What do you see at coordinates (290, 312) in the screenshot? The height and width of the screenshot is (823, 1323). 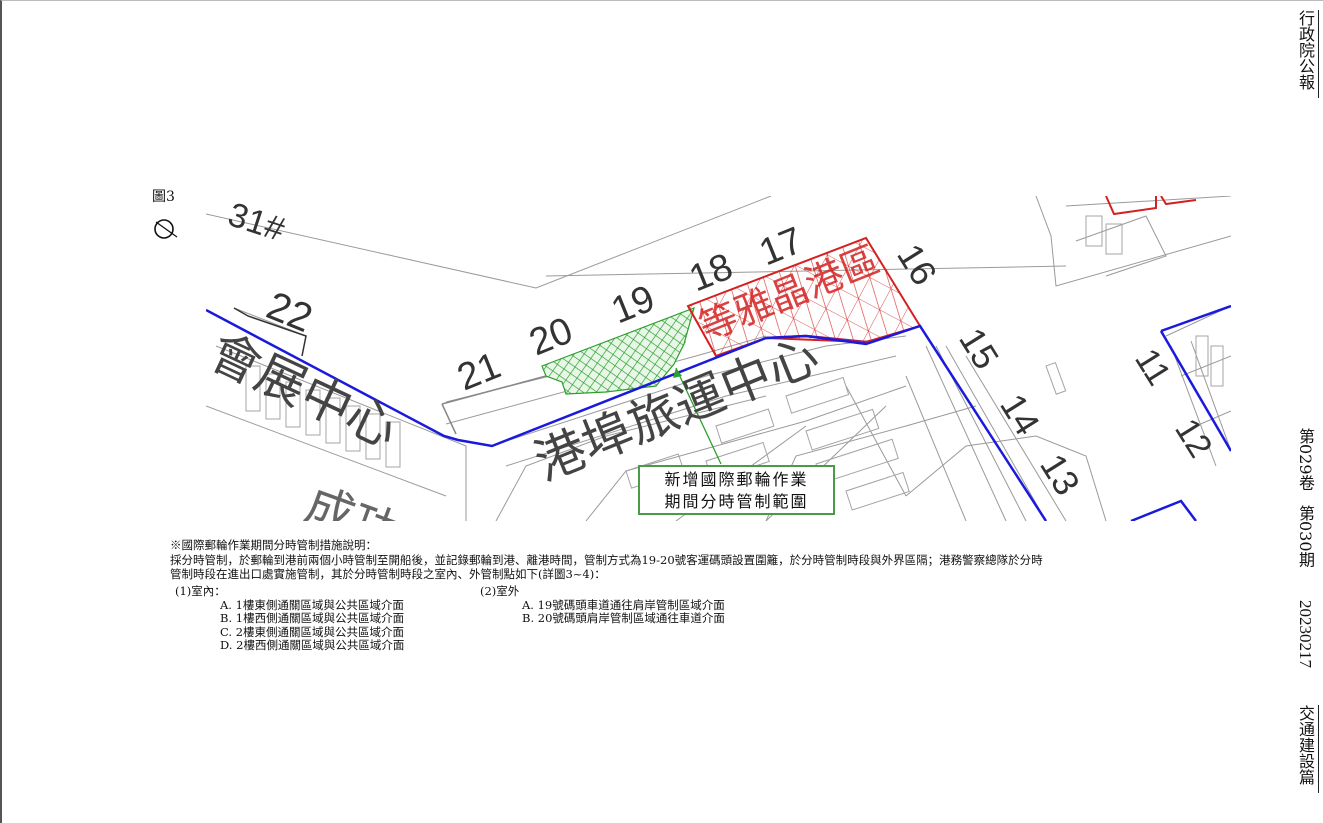 I see `berth-label: 22` at bounding box center [290, 312].